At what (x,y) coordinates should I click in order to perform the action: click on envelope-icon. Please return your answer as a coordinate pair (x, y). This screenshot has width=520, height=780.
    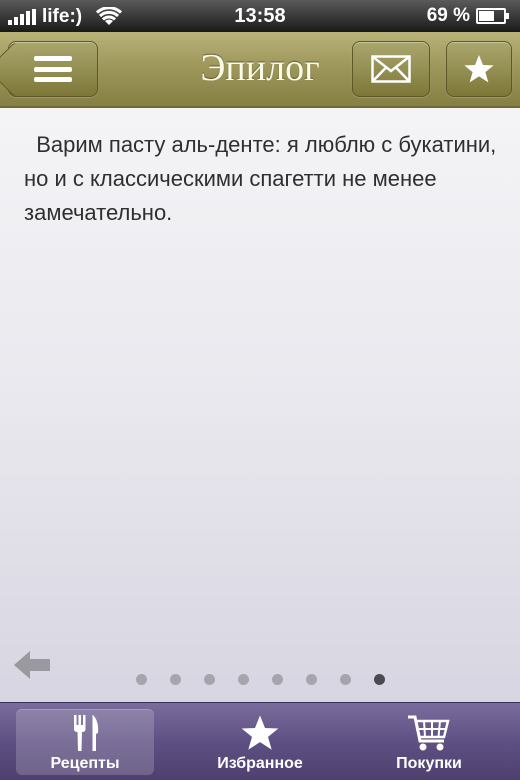
    Looking at the image, I should click on (391, 69).